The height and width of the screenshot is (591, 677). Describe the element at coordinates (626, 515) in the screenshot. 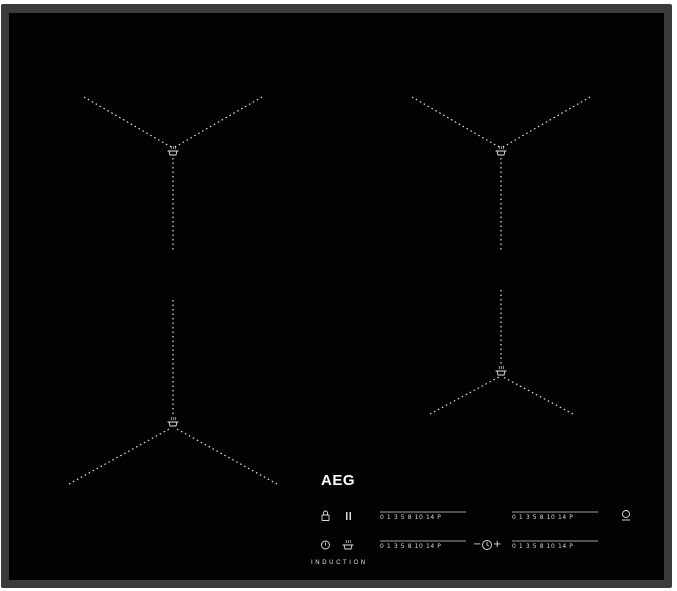

I see `bridge-icon` at that location.